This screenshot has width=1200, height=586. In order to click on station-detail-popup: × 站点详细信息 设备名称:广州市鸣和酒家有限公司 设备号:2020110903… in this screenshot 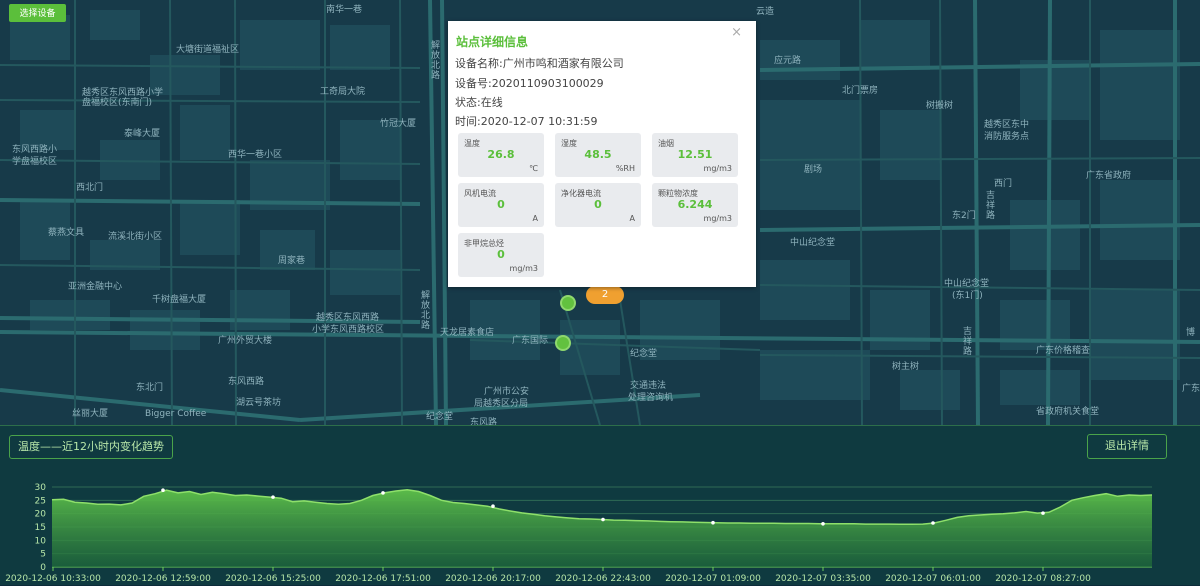, I will do `click(602, 154)`.